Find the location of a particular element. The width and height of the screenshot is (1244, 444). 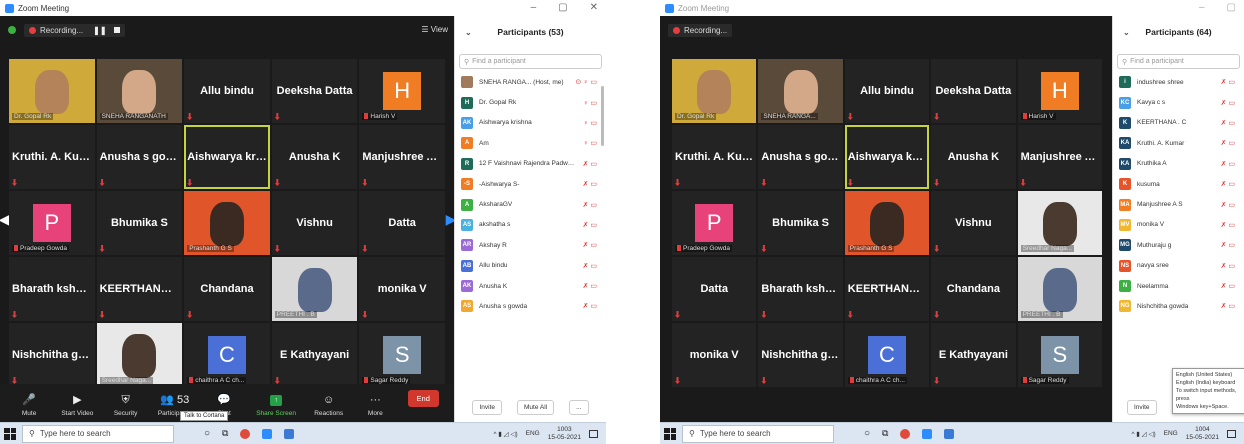

taskbar-search-input: ⚲ Type here to search is located at coordinates (98, 433).